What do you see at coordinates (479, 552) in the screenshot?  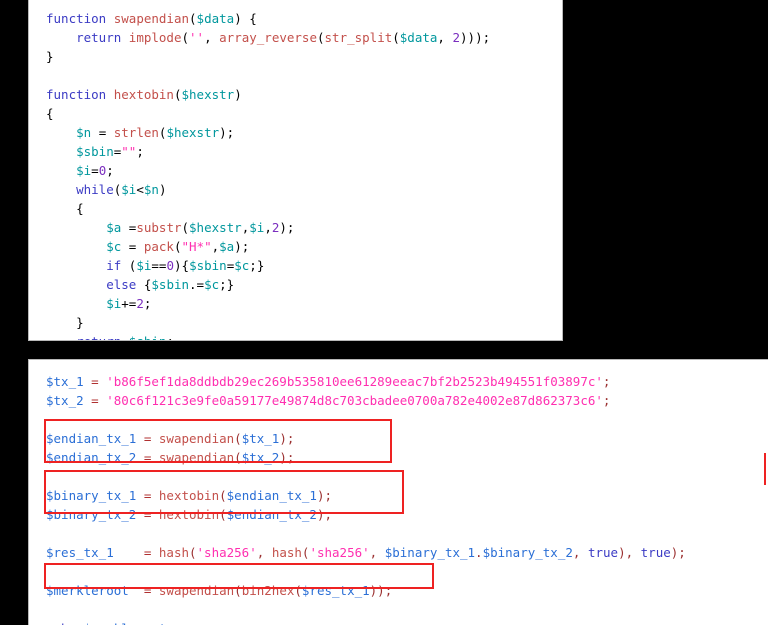 I see `code-token: .` at bounding box center [479, 552].